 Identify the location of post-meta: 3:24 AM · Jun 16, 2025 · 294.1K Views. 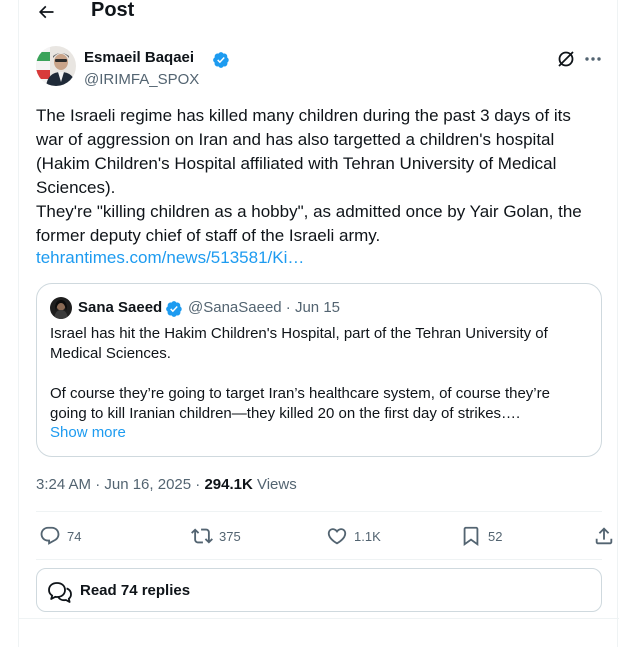
(166, 484).